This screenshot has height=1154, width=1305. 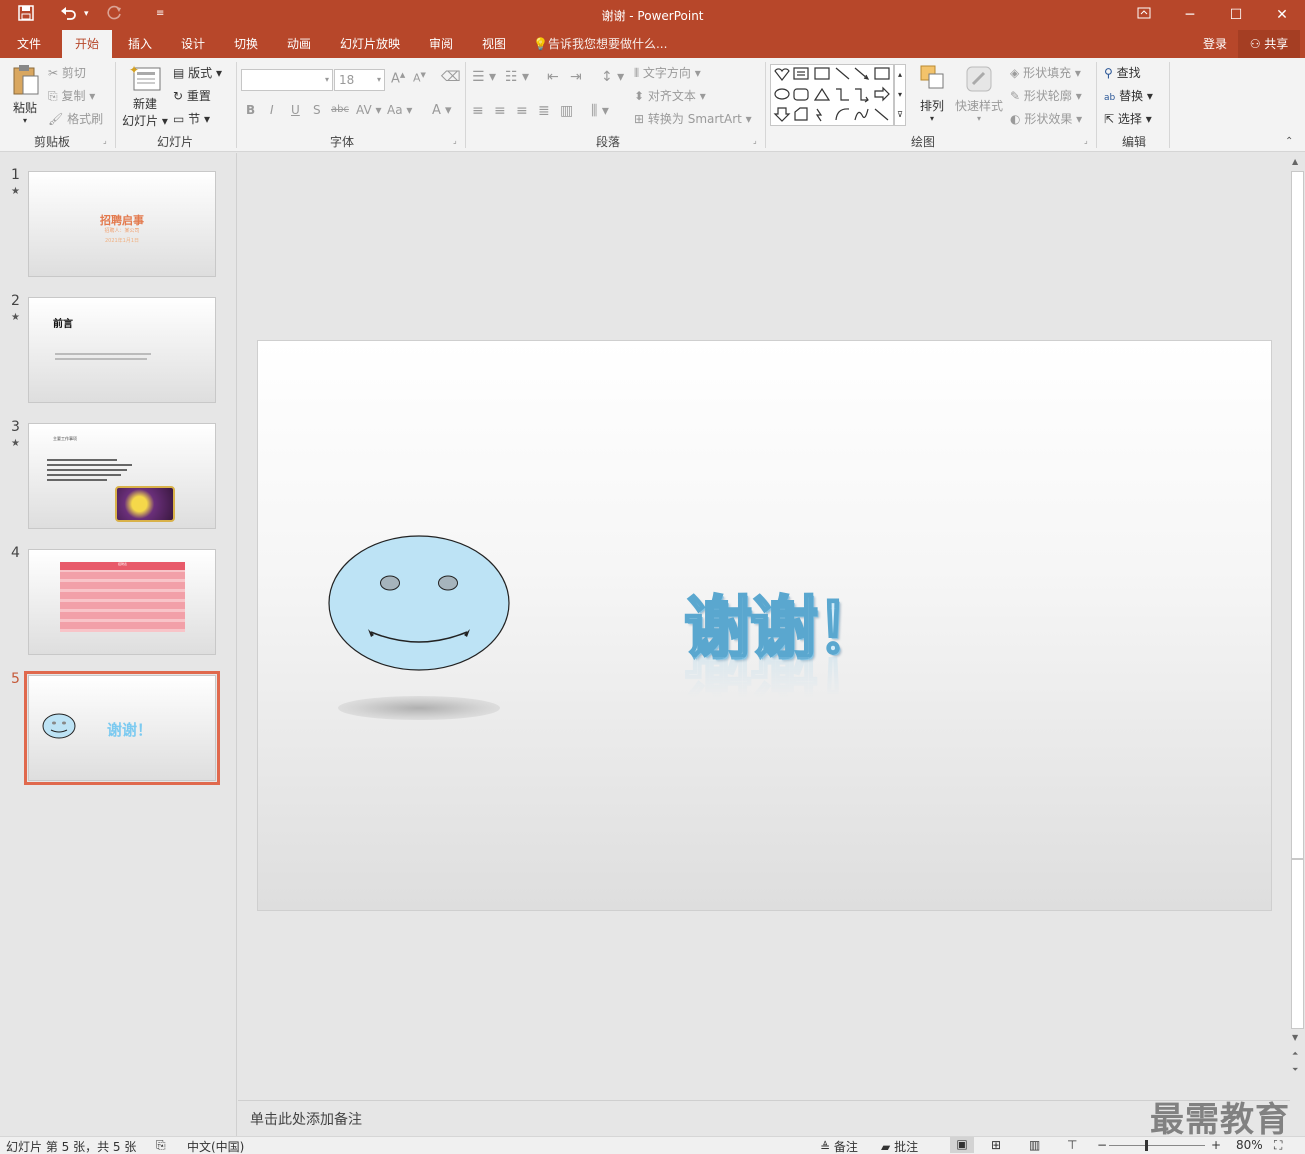 I want to click on tab-file: 文件, so click(x=29, y=44).